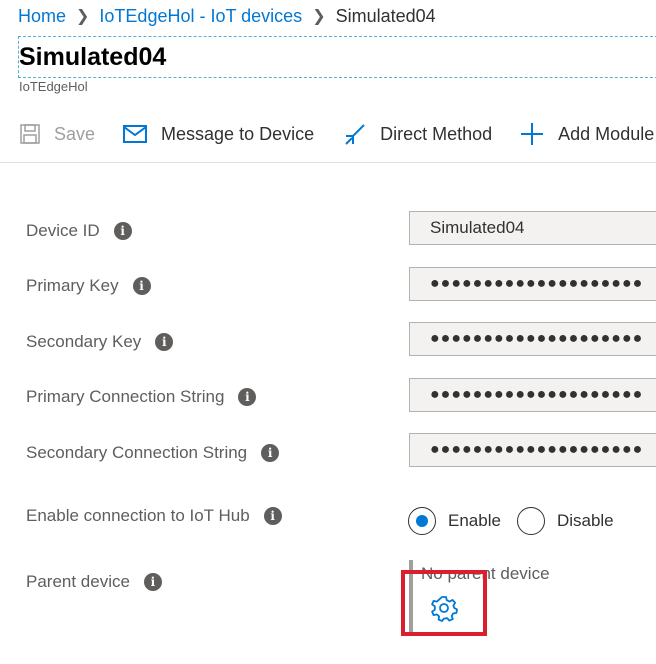  What do you see at coordinates (30, 134) in the screenshot?
I see `save-icon` at bounding box center [30, 134].